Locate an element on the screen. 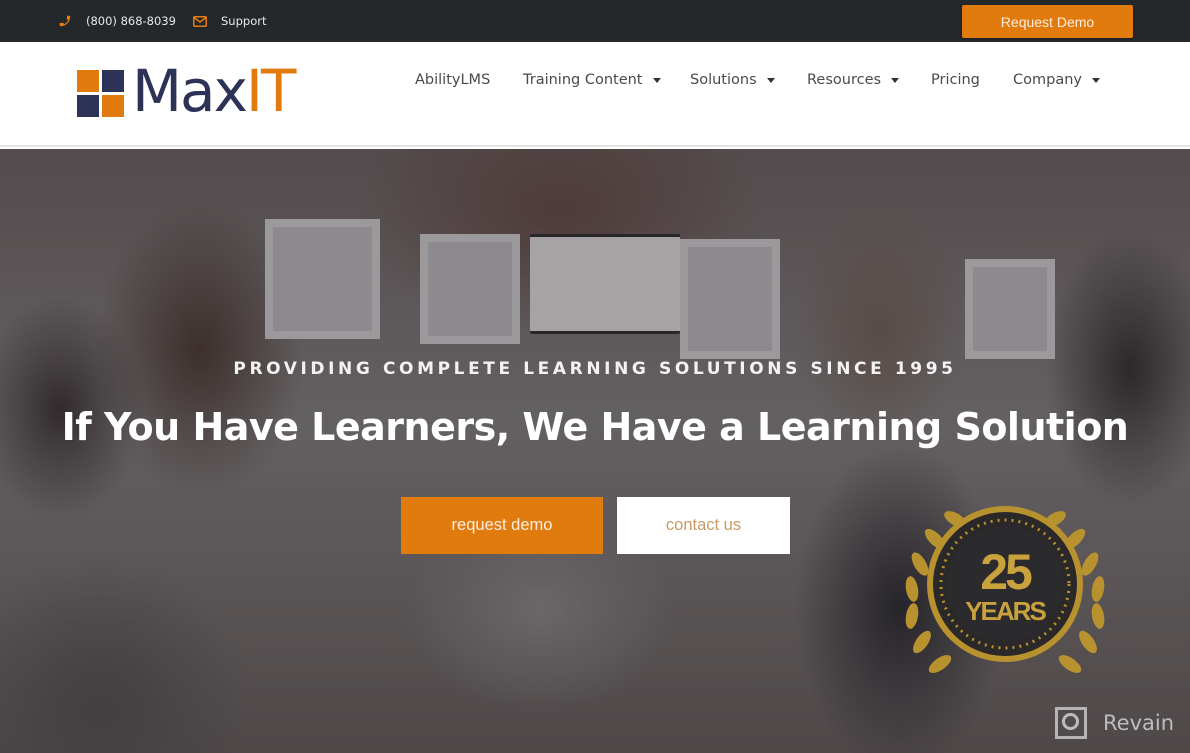  nav-item-abilitylms: AbilityLMS is located at coordinates (452, 80).